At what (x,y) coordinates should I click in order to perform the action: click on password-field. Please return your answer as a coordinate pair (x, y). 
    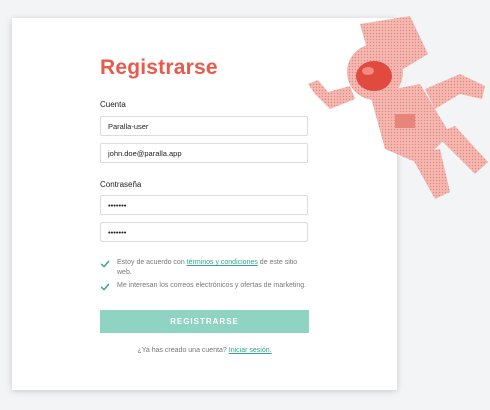
    Looking at the image, I should click on (204, 205).